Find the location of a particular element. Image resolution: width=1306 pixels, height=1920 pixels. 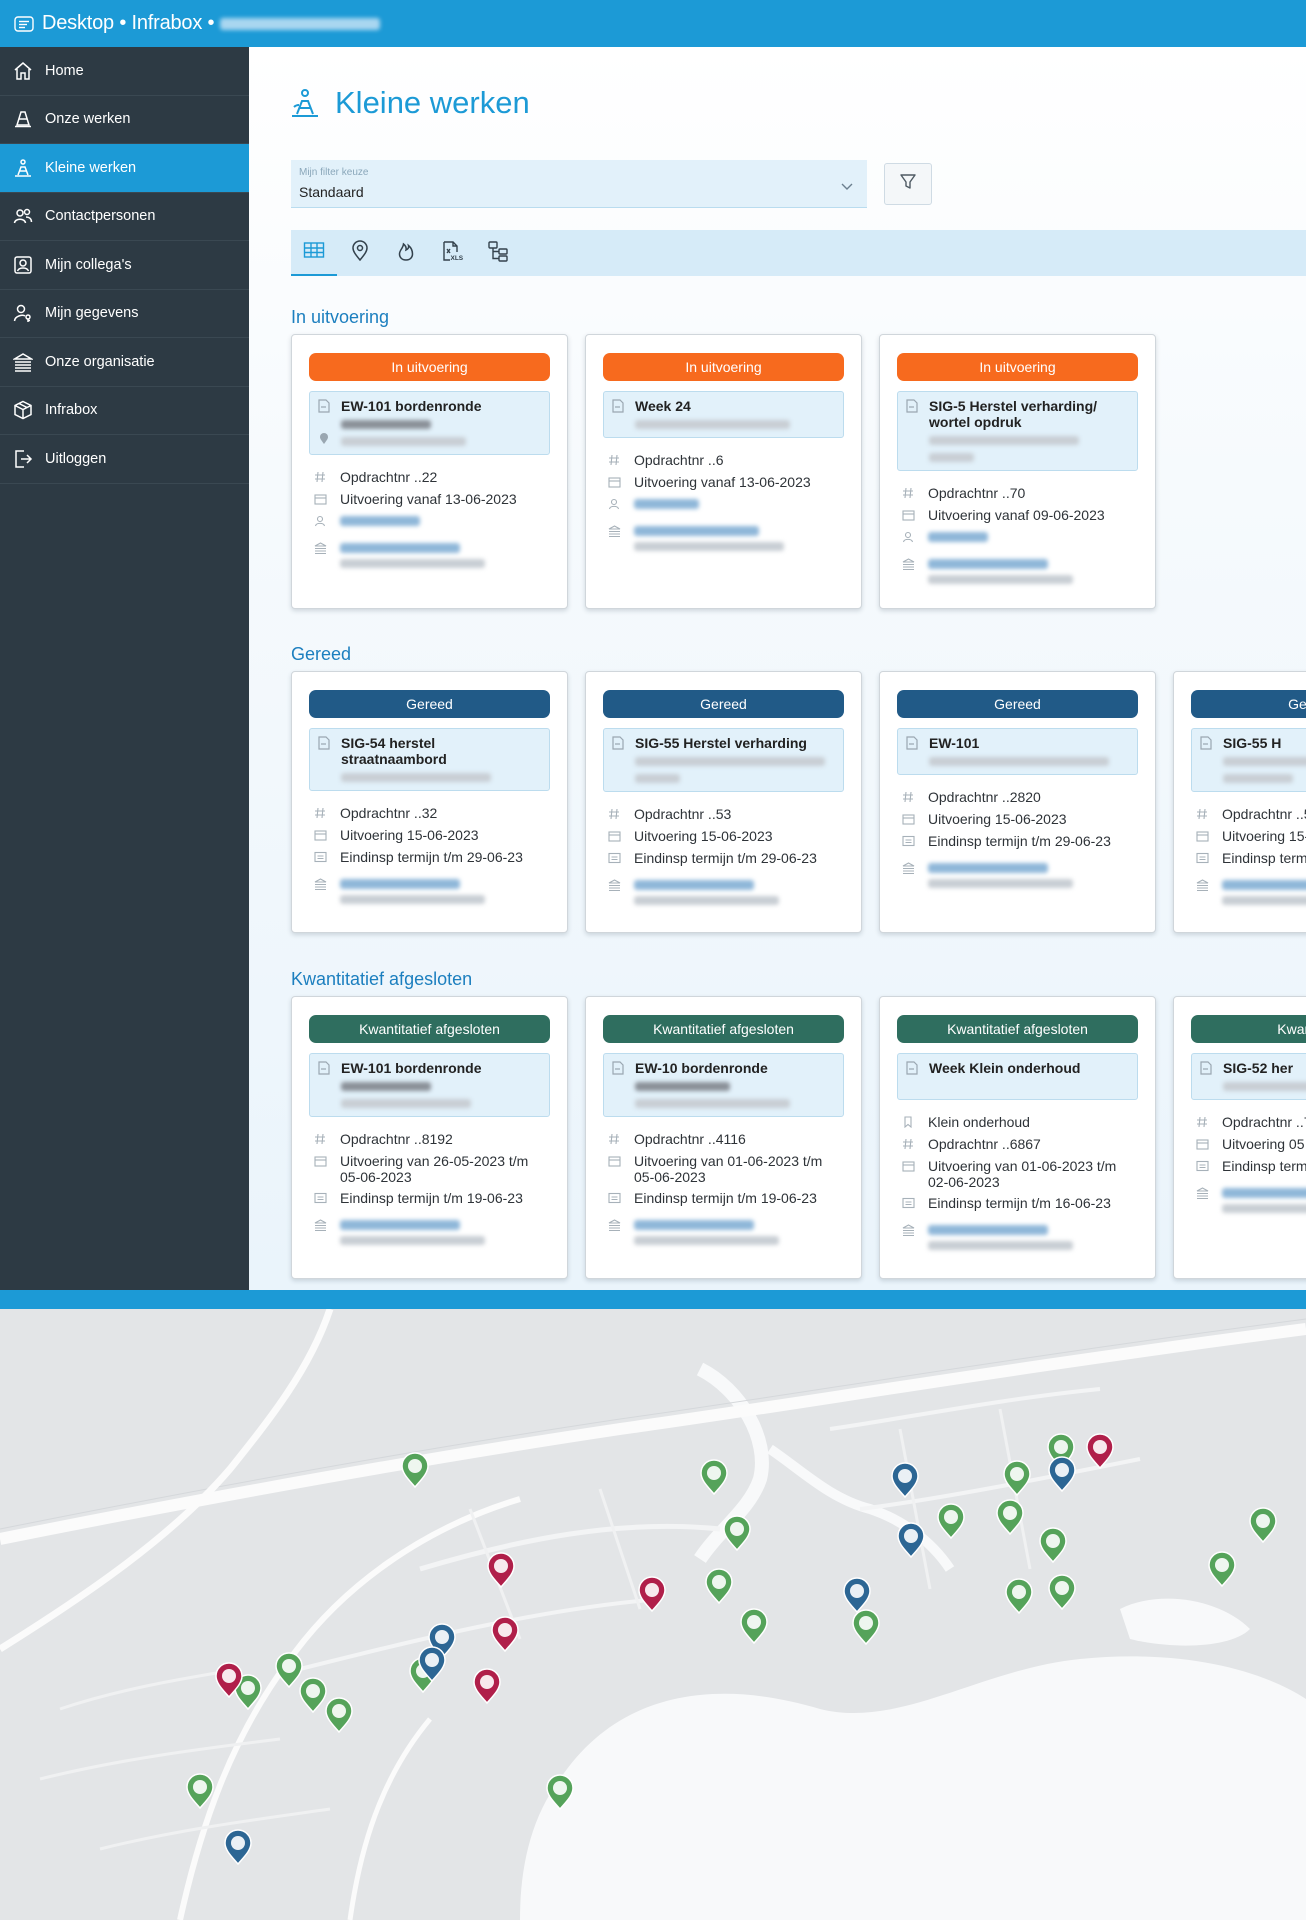

sidebar-item-home: Home is located at coordinates (124, 71).